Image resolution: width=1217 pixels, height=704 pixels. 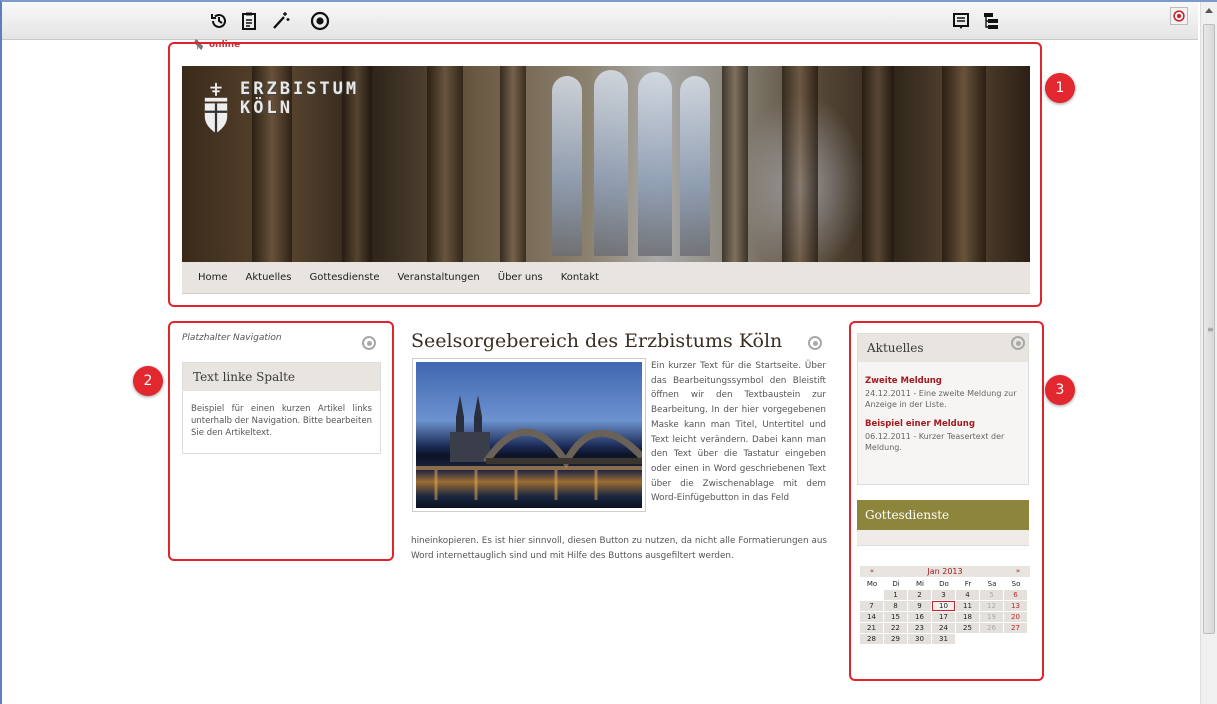 What do you see at coordinates (815, 343) in the screenshot?
I see `settings-icon` at bounding box center [815, 343].